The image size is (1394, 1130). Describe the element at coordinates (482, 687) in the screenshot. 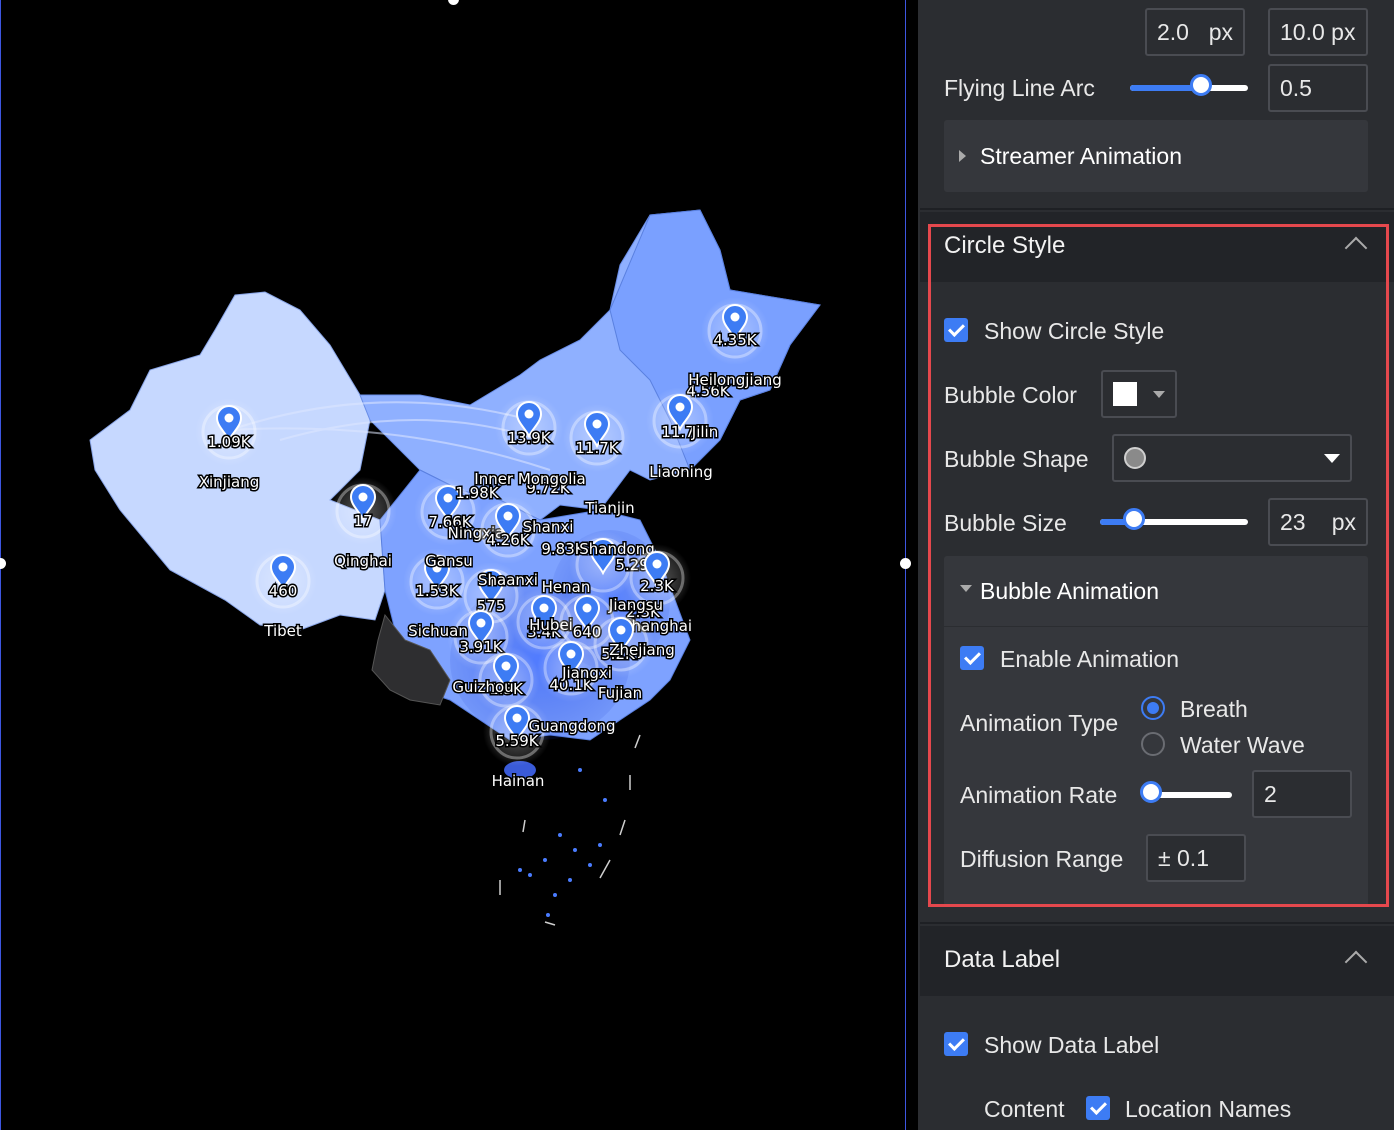

I see `marker-location-name: Guizhou` at that location.